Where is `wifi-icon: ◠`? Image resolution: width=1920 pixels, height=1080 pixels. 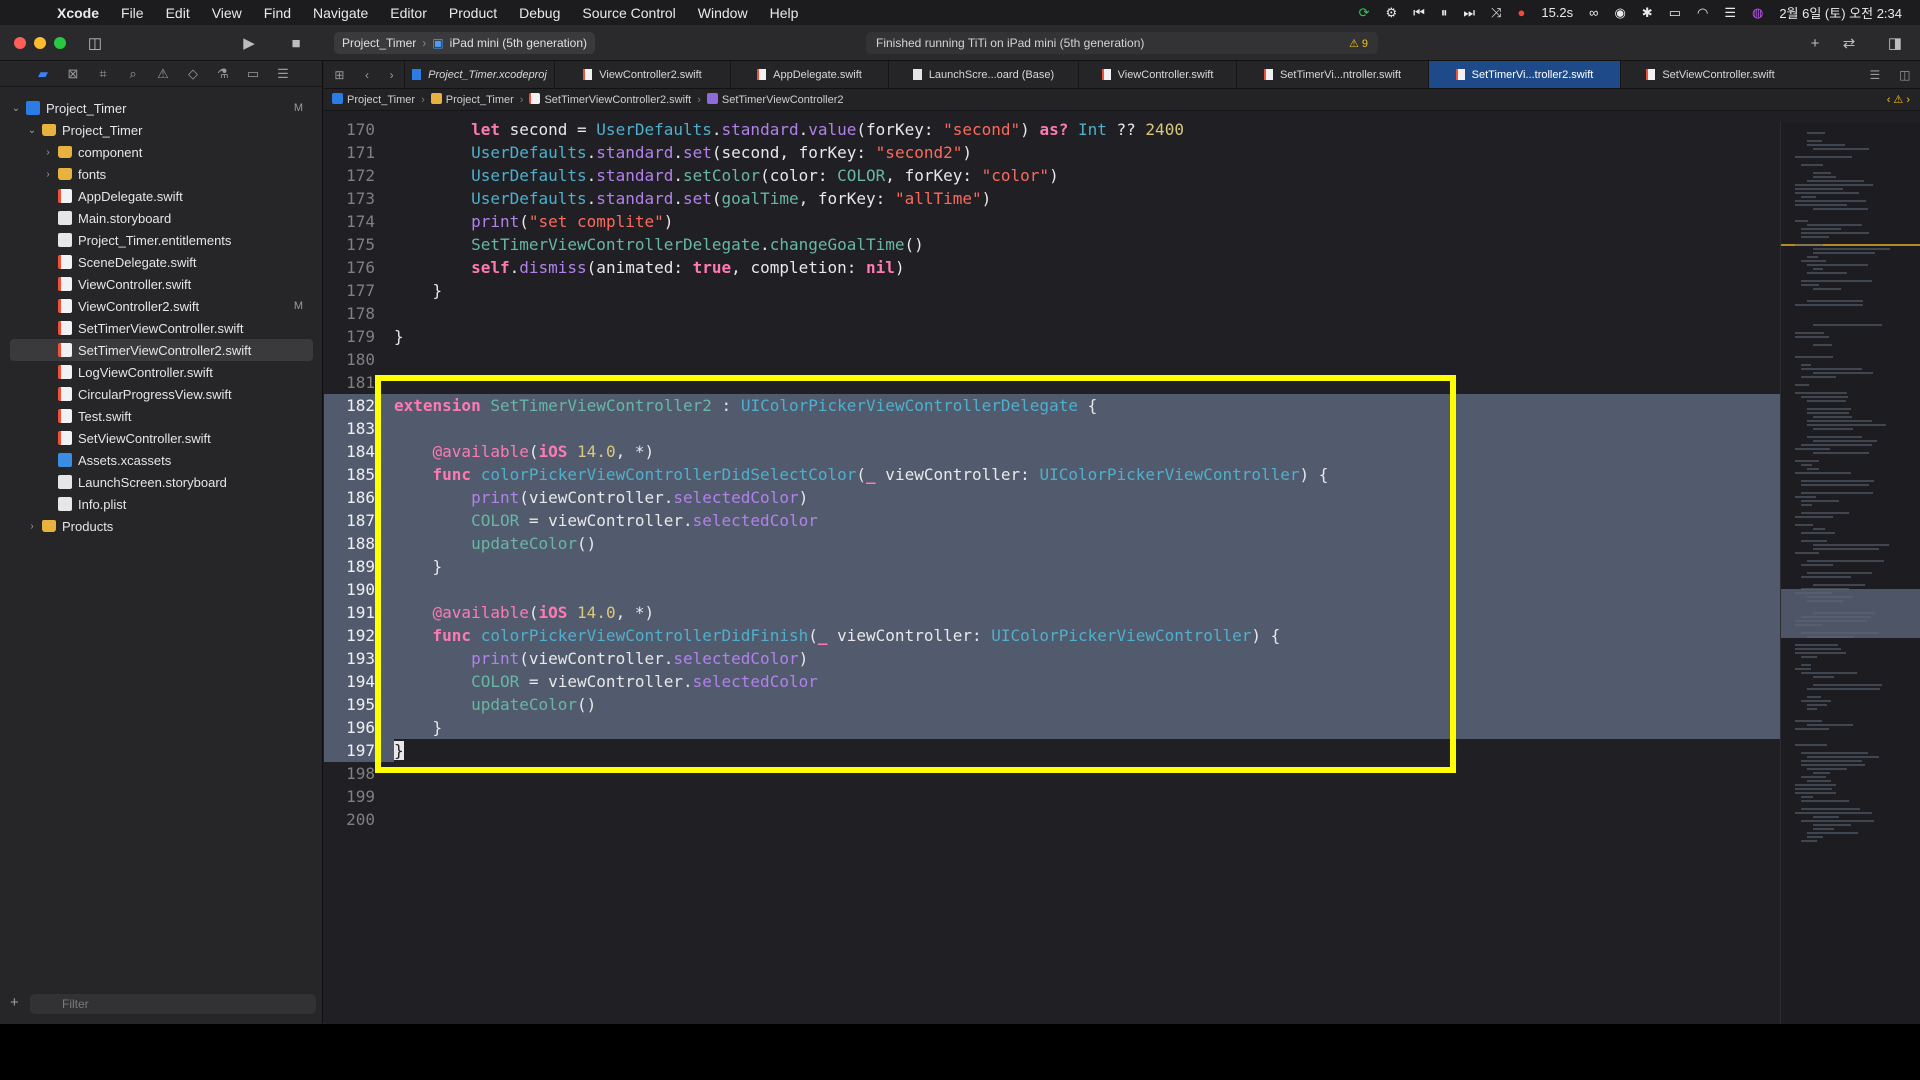 wifi-icon: ◠ is located at coordinates (1702, 13).